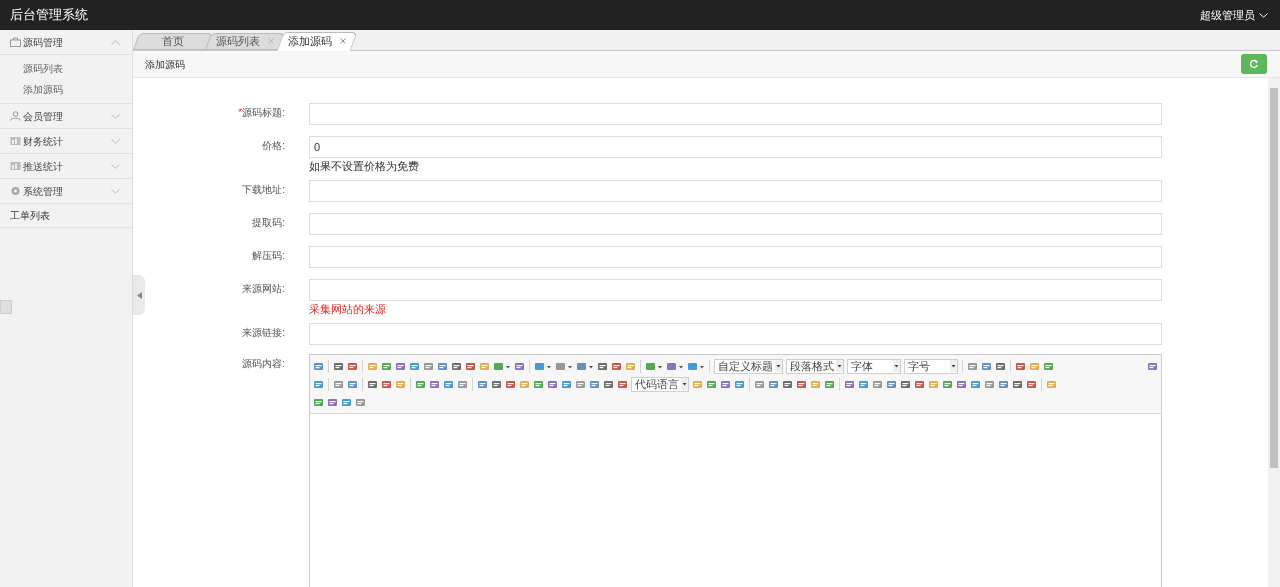  I want to click on toolbar-dropdown: 段落格式, so click(815, 366).